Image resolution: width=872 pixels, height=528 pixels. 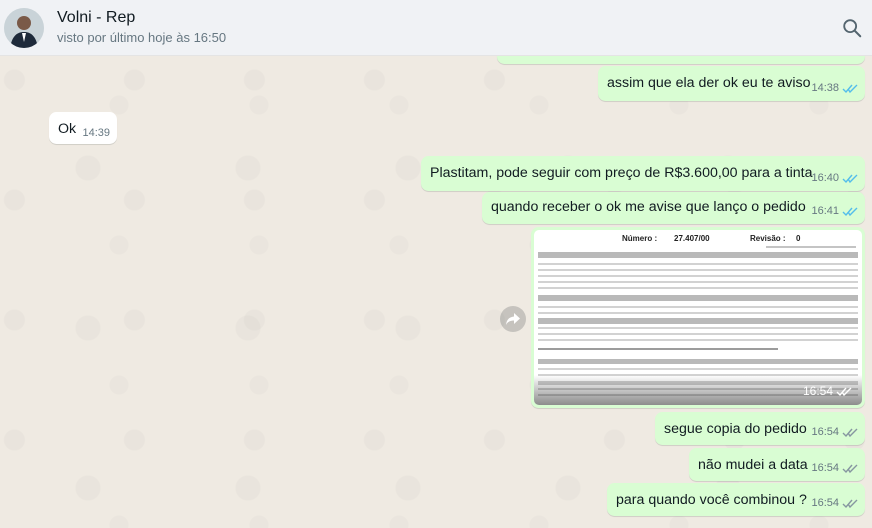 I want to click on message-time: 16:41, so click(x=825, y=211).